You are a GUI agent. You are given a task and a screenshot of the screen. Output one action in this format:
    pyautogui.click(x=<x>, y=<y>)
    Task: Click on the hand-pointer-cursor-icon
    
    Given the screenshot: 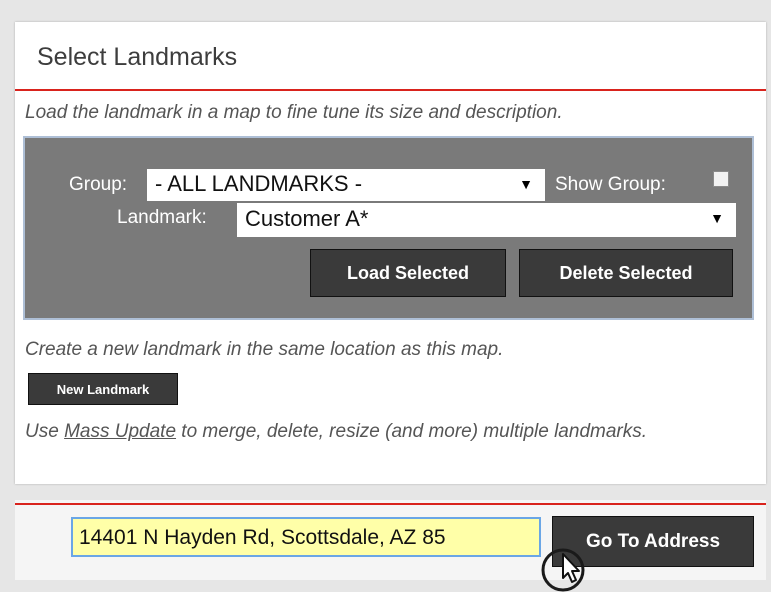 What is the action you would take?
    pyautogui.click(x=563, y=570)
    